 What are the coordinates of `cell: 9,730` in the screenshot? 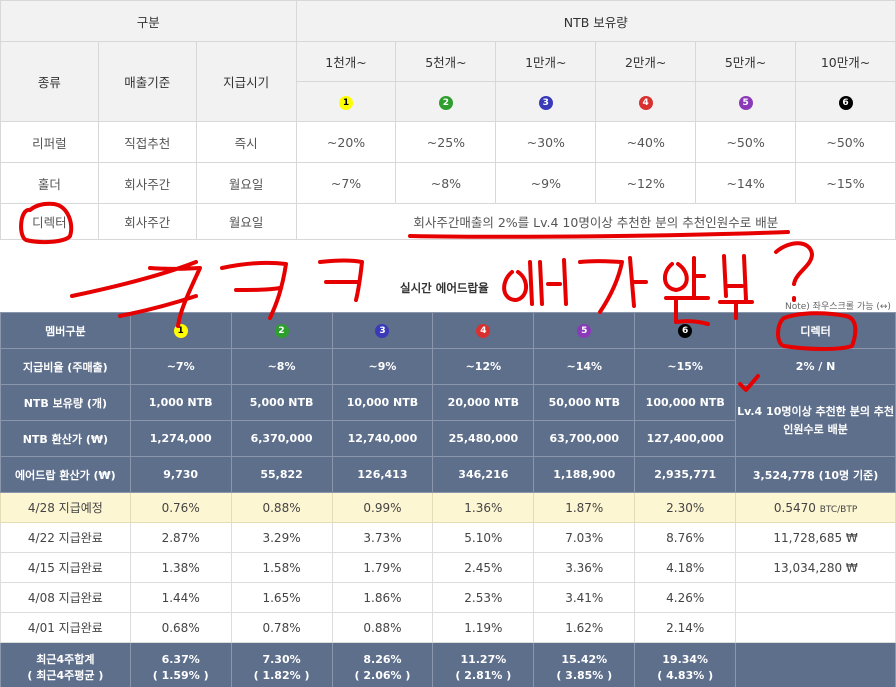 It's located at (180, 474).